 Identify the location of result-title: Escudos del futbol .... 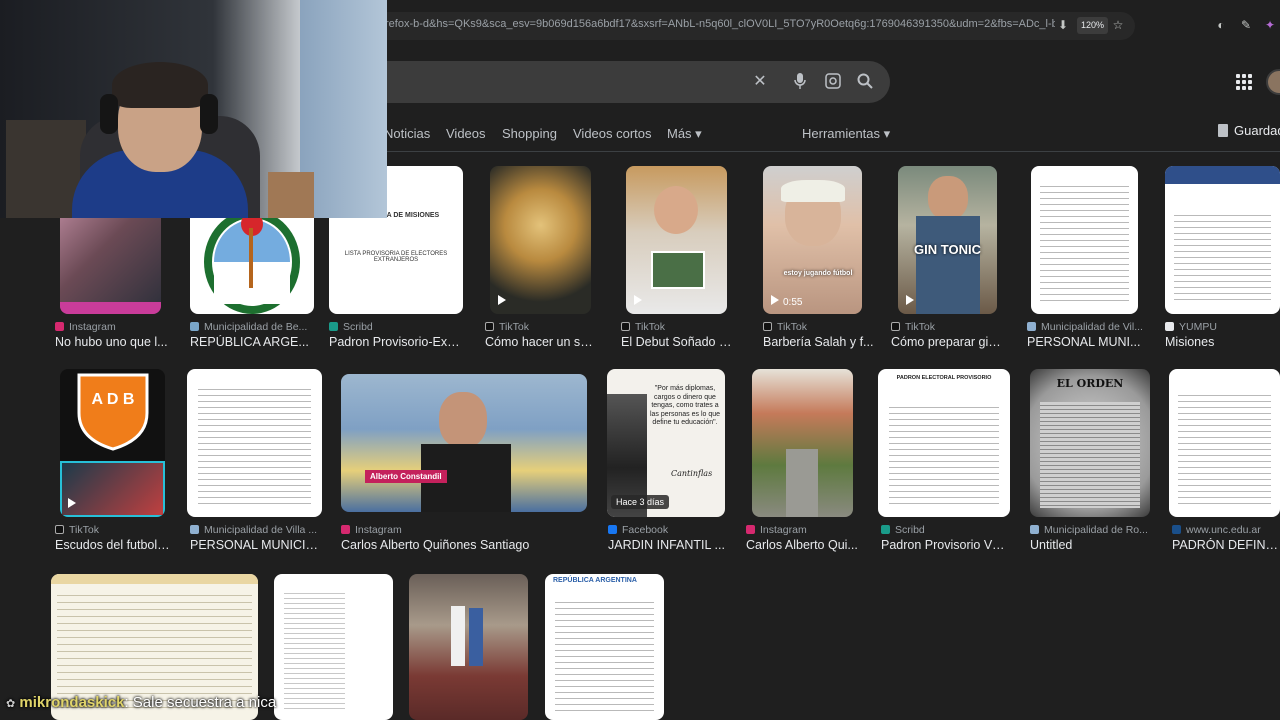
(112, 545).